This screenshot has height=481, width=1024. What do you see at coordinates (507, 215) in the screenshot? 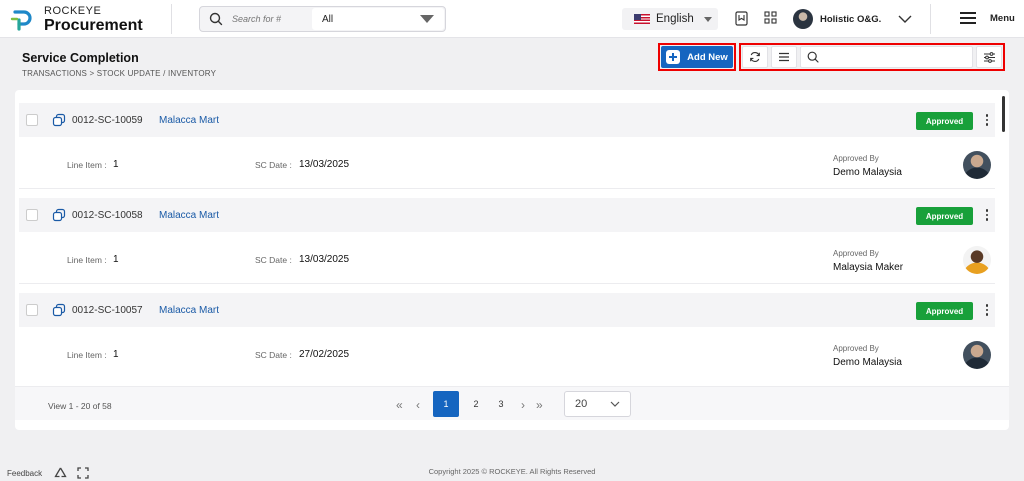
I see `record-header: 0012-SC-10058 Malacca Mart Approved` at bounding box center [507, 215].